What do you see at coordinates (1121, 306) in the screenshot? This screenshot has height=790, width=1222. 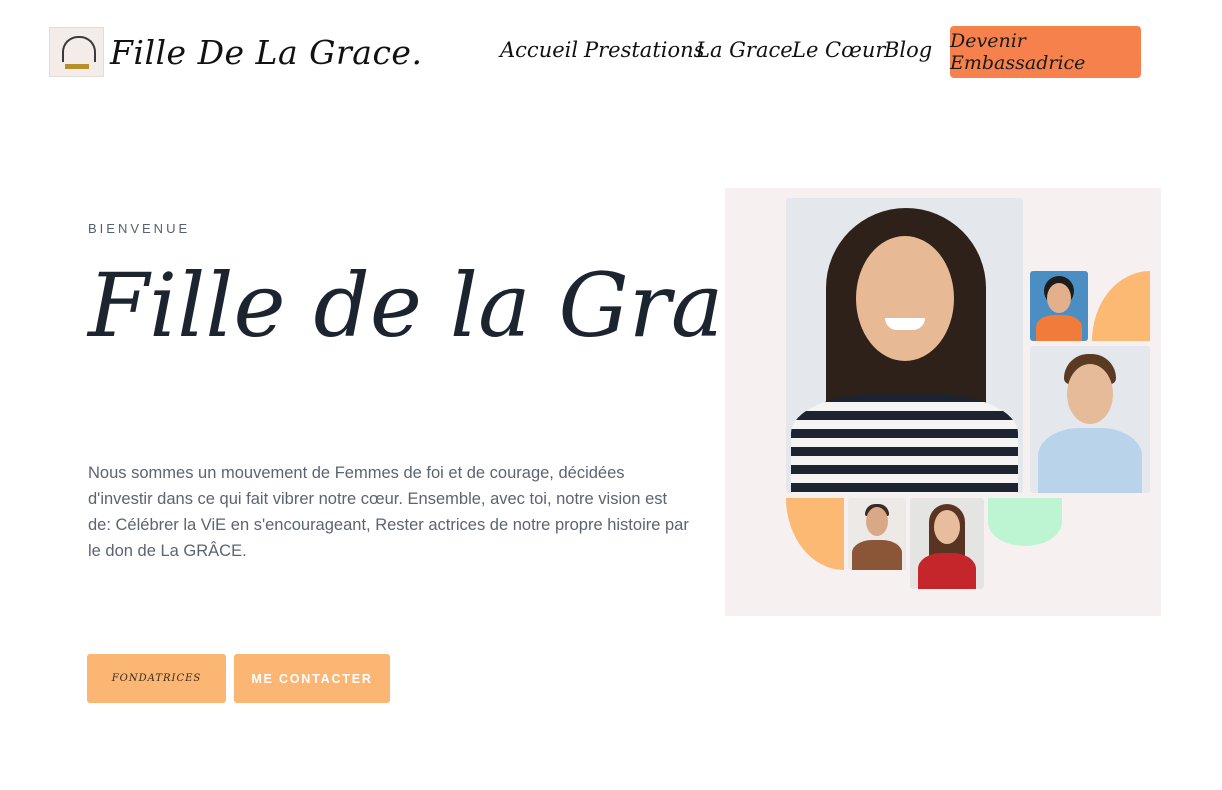 I see `decor-quarter-top` at bounding box center [1121, 306].